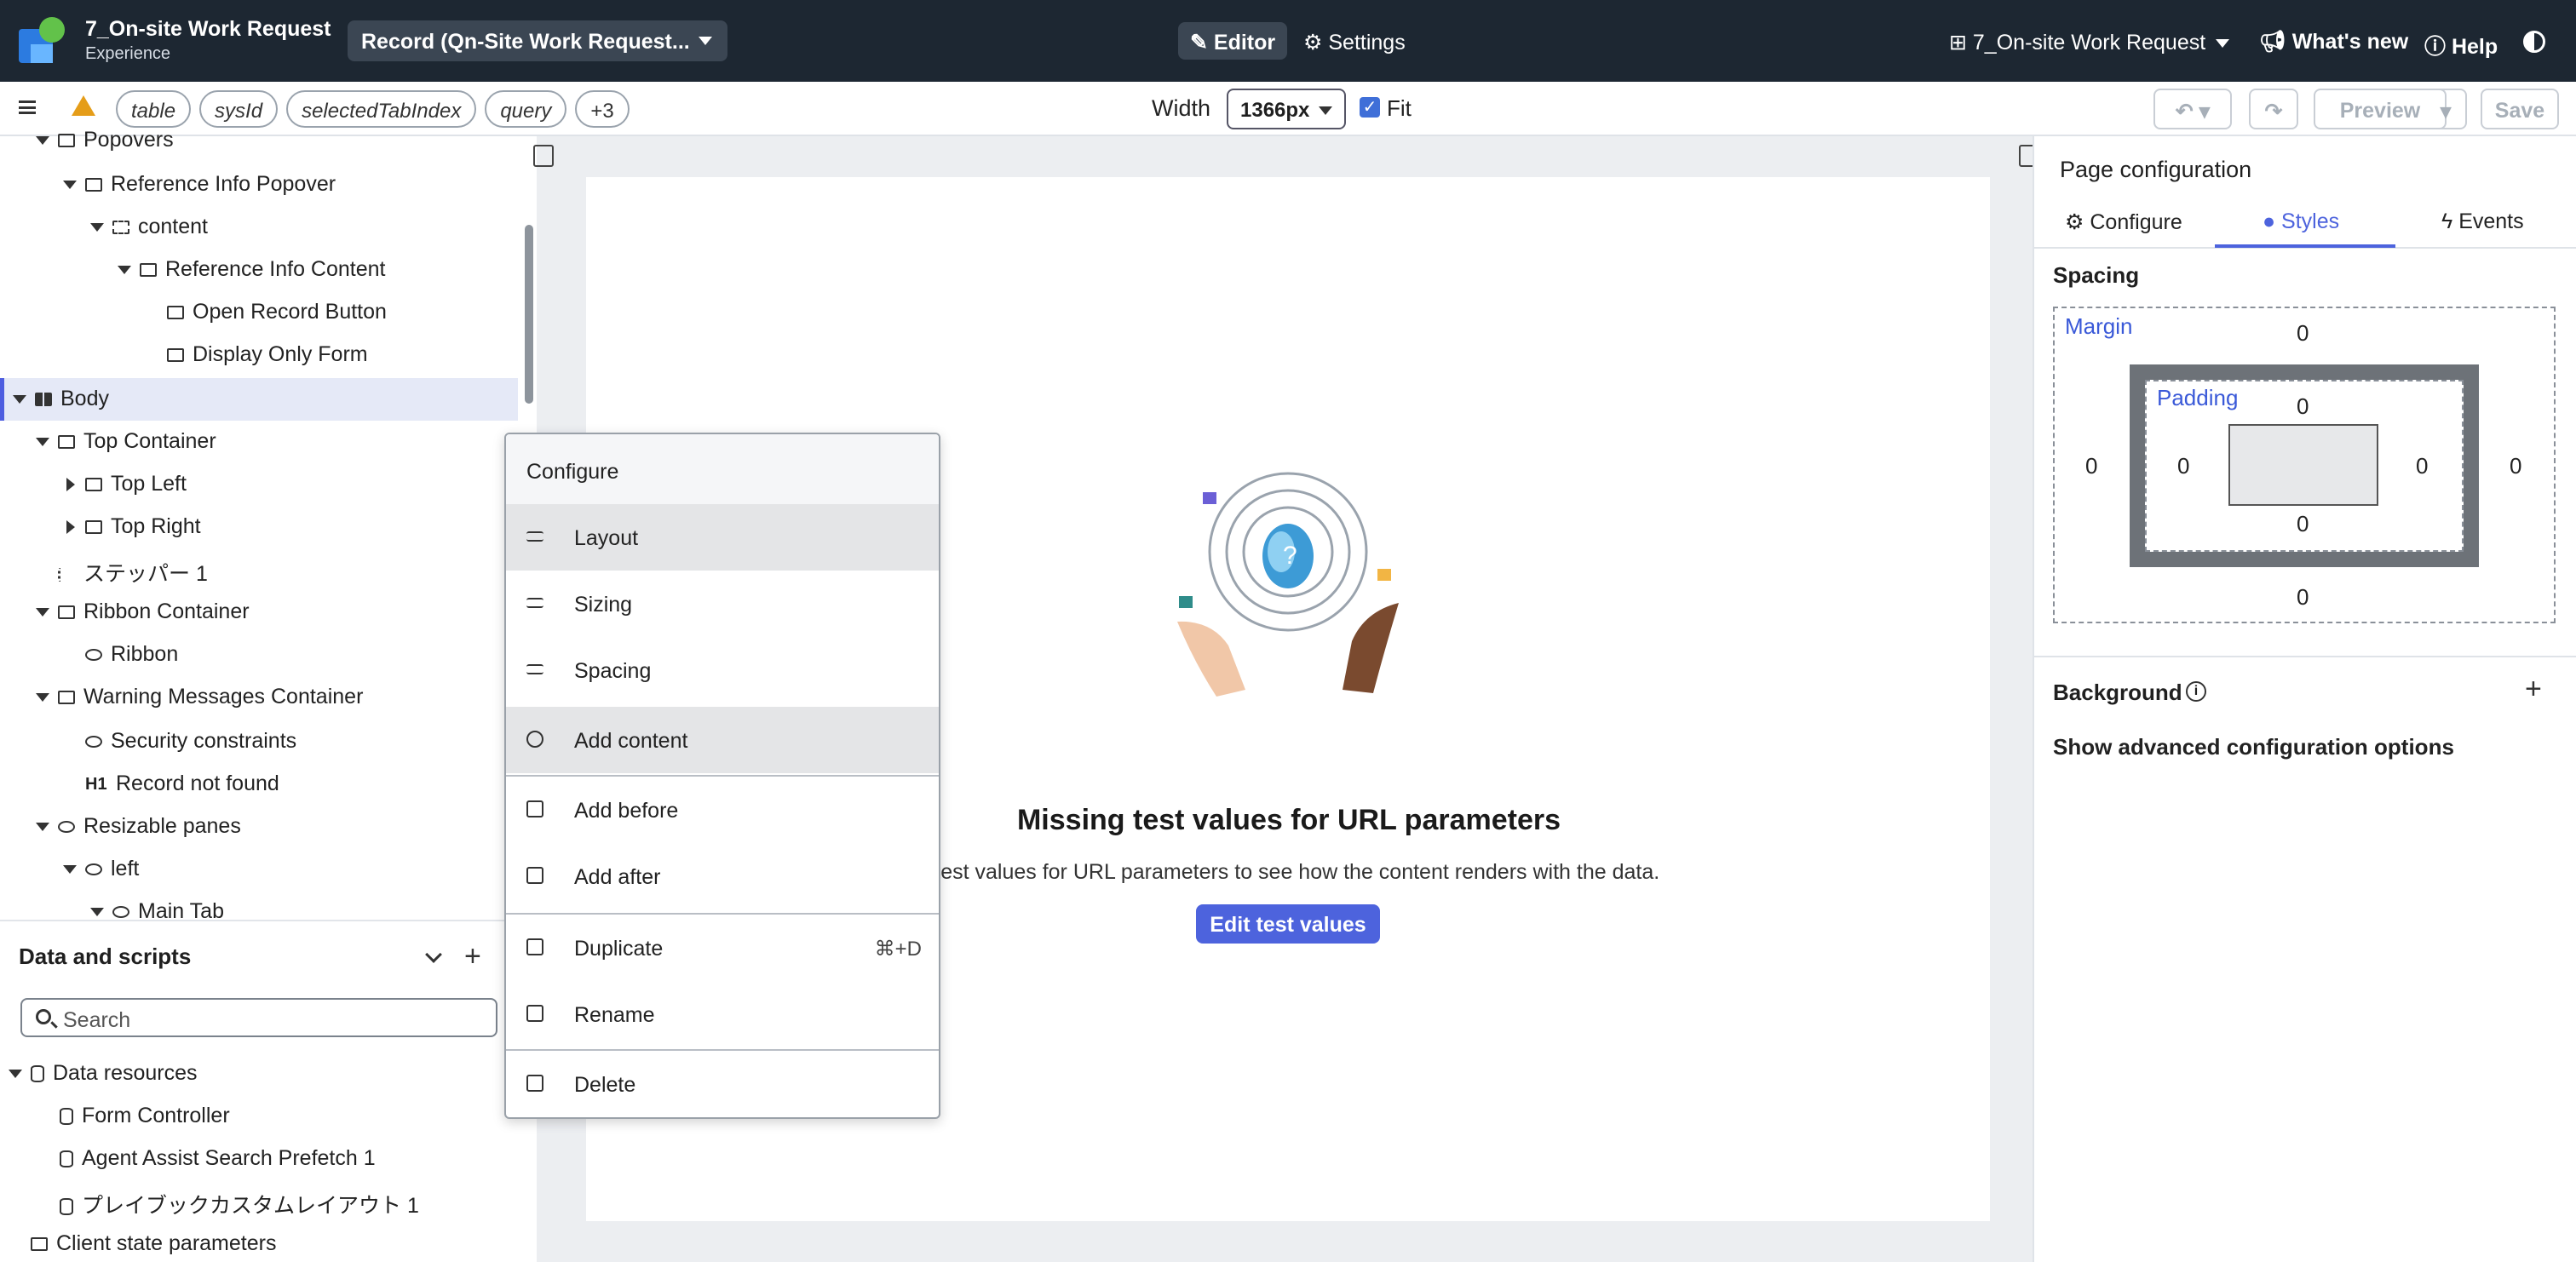  Describe the element at coordinates (126, 450) in the screenshot. I see `tree-item-top-container: Top Container` at that location.